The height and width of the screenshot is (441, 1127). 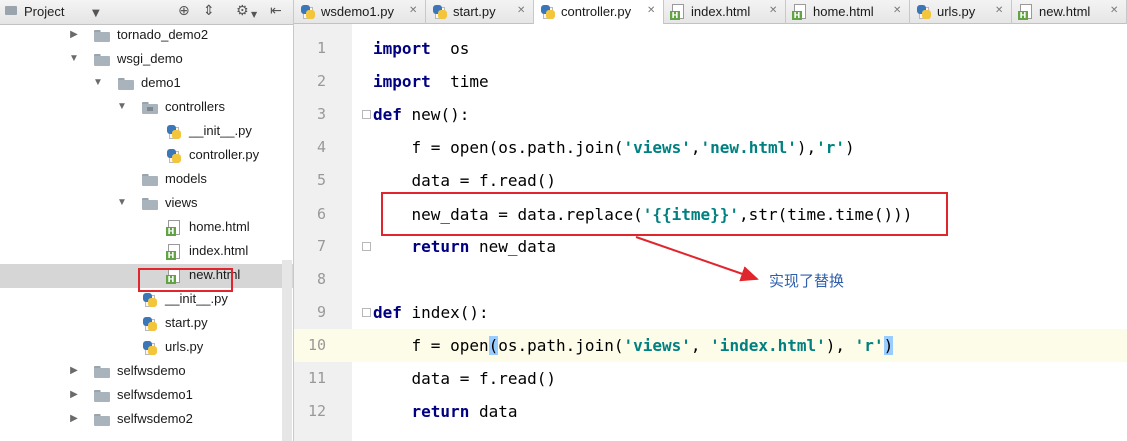 What do you see at coordinates (146, 180) in the screenshot?
I see `tree-item: models` at bounding box center [146, 180].